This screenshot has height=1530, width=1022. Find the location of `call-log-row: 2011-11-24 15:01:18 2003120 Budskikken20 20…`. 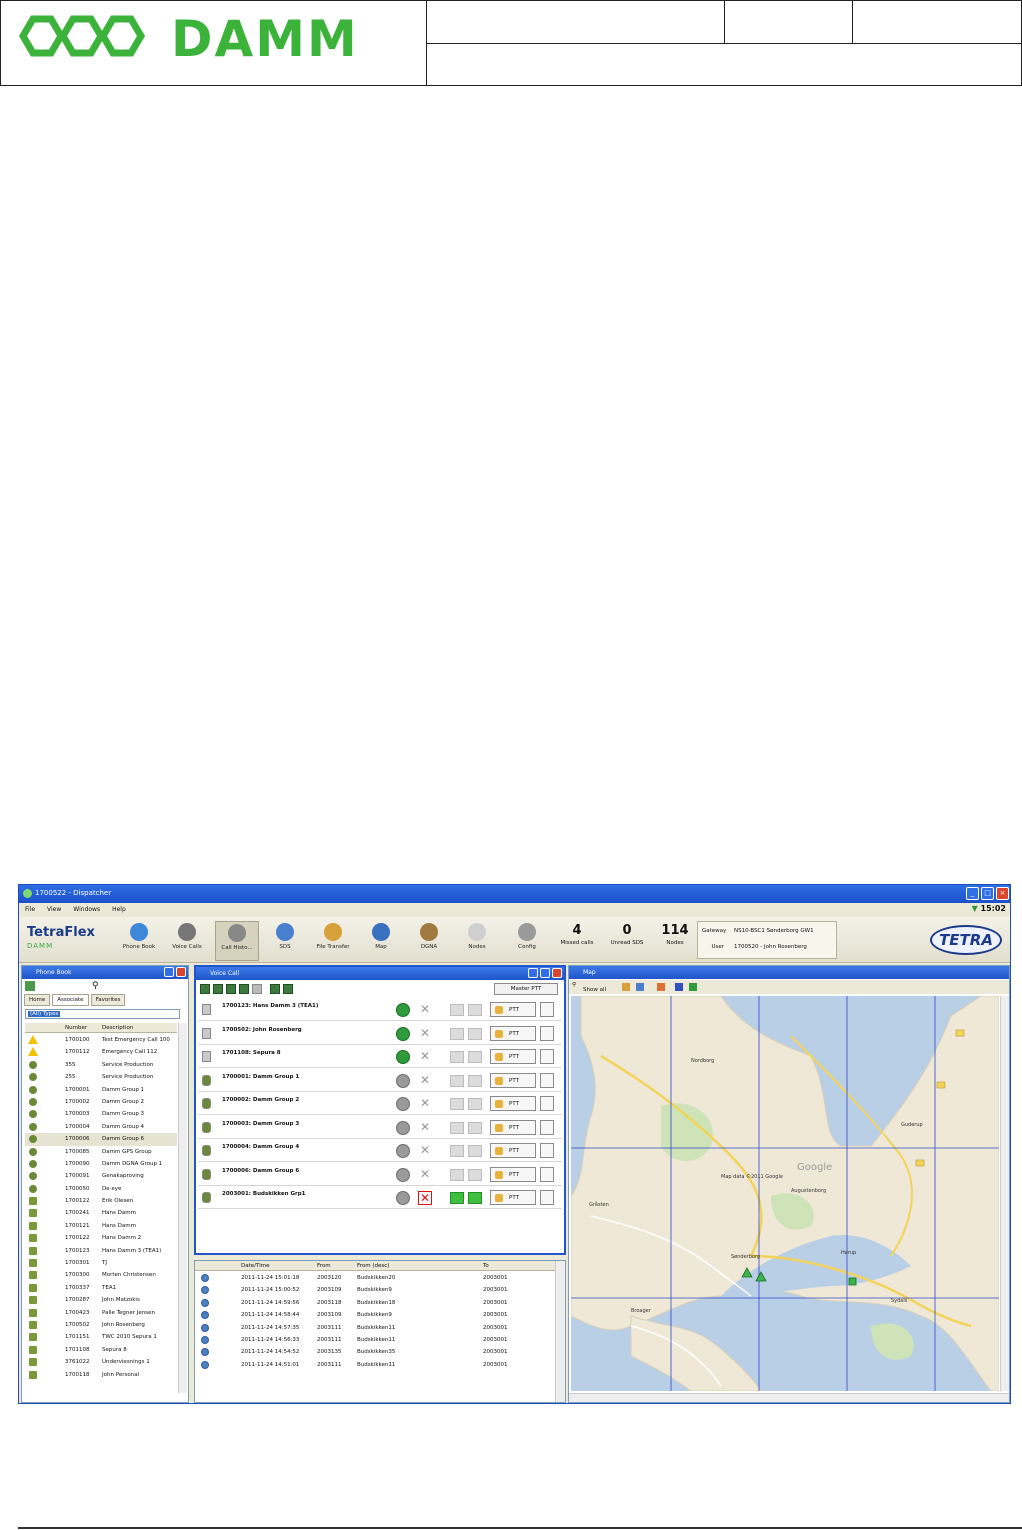

call-log-row: 2011-11-24 15:01:18 2003120 Budskikken20 20… is located at coordinates (375, 1278).